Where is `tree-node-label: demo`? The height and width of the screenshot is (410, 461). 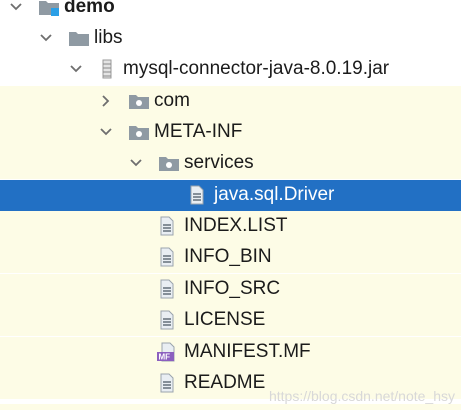
tree-node-label: demo is located at coordinates (89, 8).